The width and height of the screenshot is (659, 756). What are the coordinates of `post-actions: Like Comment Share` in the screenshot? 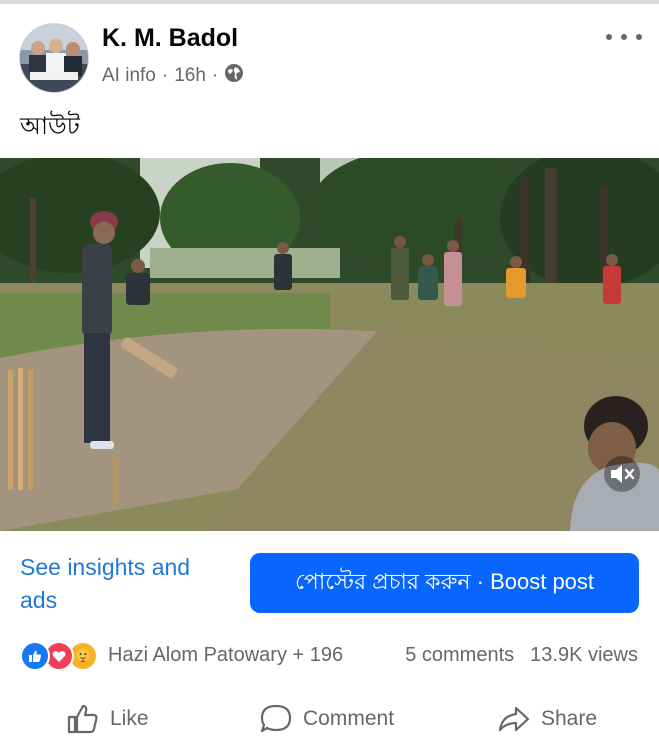 It's located at (329, 719).